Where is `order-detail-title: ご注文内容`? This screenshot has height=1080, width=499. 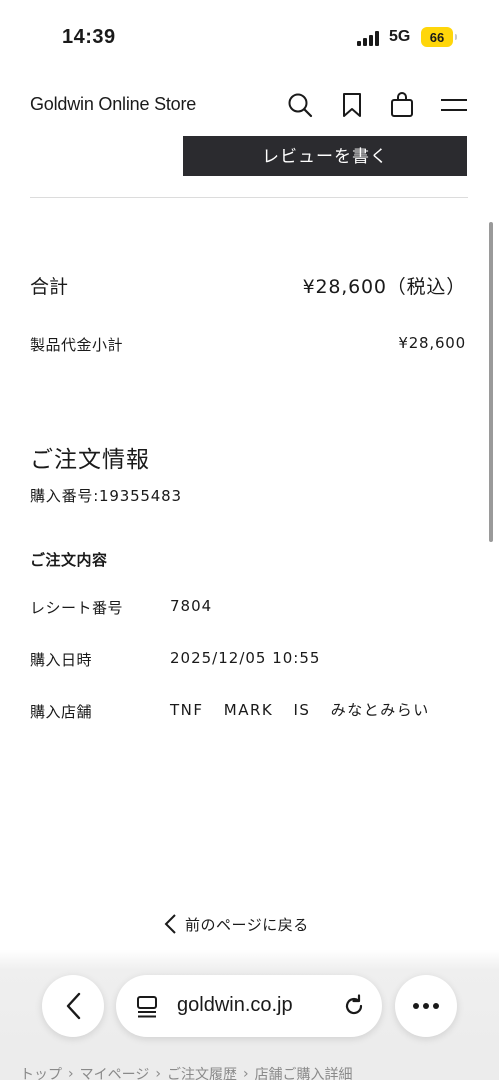 order-detail-title: ご注文内容 is located at coordinates (69, 560).